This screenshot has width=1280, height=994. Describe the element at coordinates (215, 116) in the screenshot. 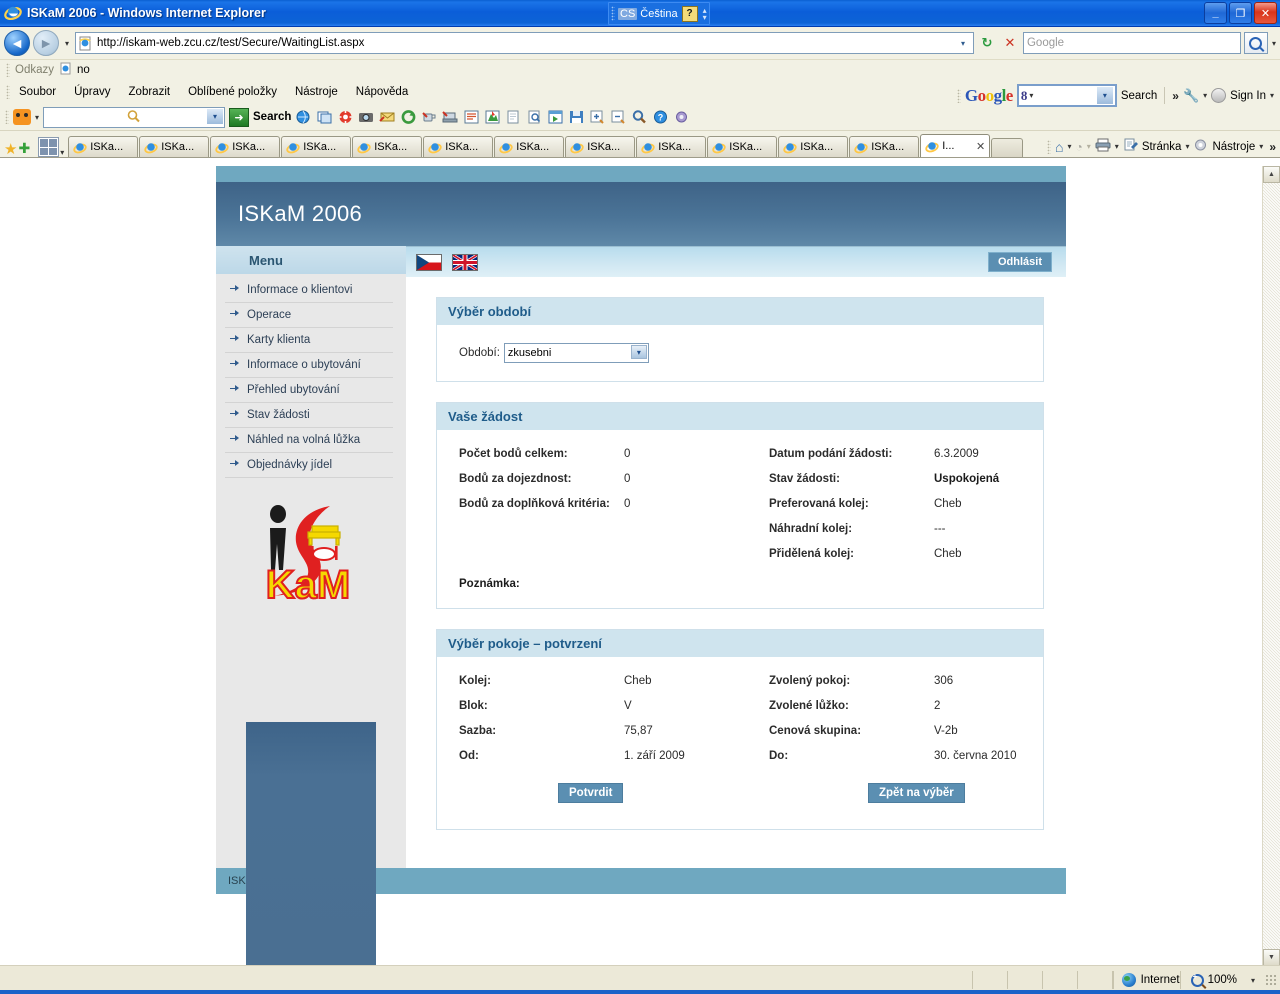

I see `yahoo-history-chevron-down-icon: ▾` at that location.